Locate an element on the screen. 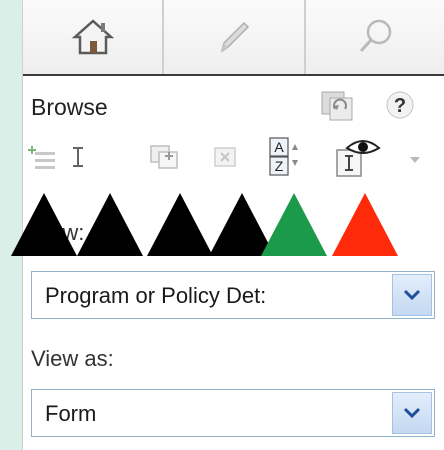  pencil-icon is located at coordinates (235, 37).